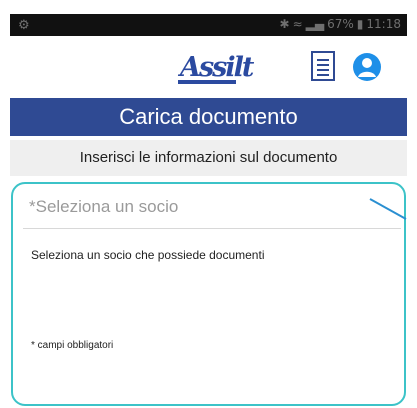 The height and width of the screenshot is (408, 417). Describe the element at coordinates (24, 24) in the screenshot. I see `android-debug-icon: ⚙` at that location.